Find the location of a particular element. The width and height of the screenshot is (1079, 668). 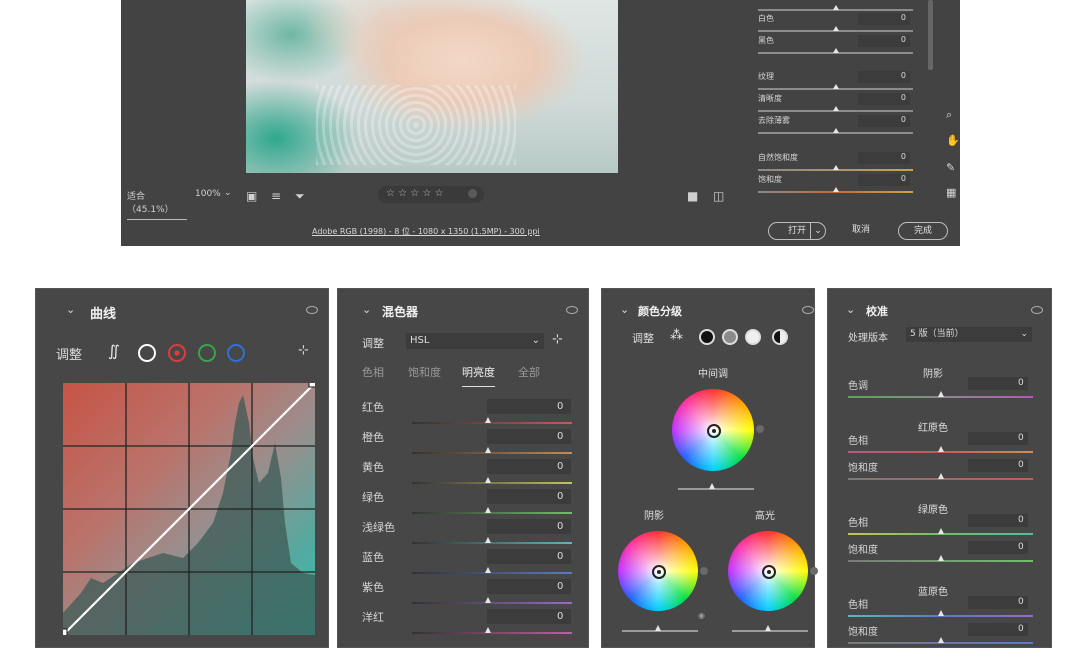

global-view-button is located at coordinates (780, 337).